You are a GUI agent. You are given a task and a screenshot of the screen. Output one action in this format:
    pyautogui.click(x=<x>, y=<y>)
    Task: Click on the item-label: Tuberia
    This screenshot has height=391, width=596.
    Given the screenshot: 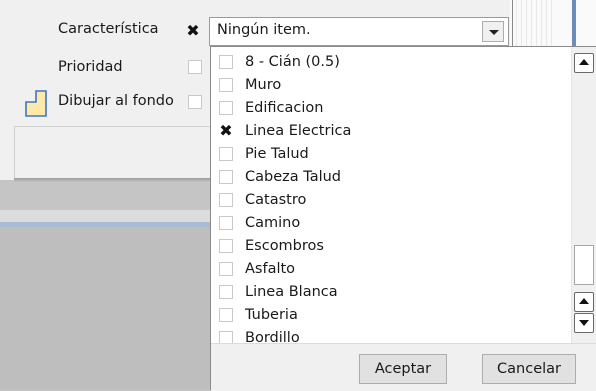 What is the action you would take?
    pyautogui.click(x=271, y=315)
    